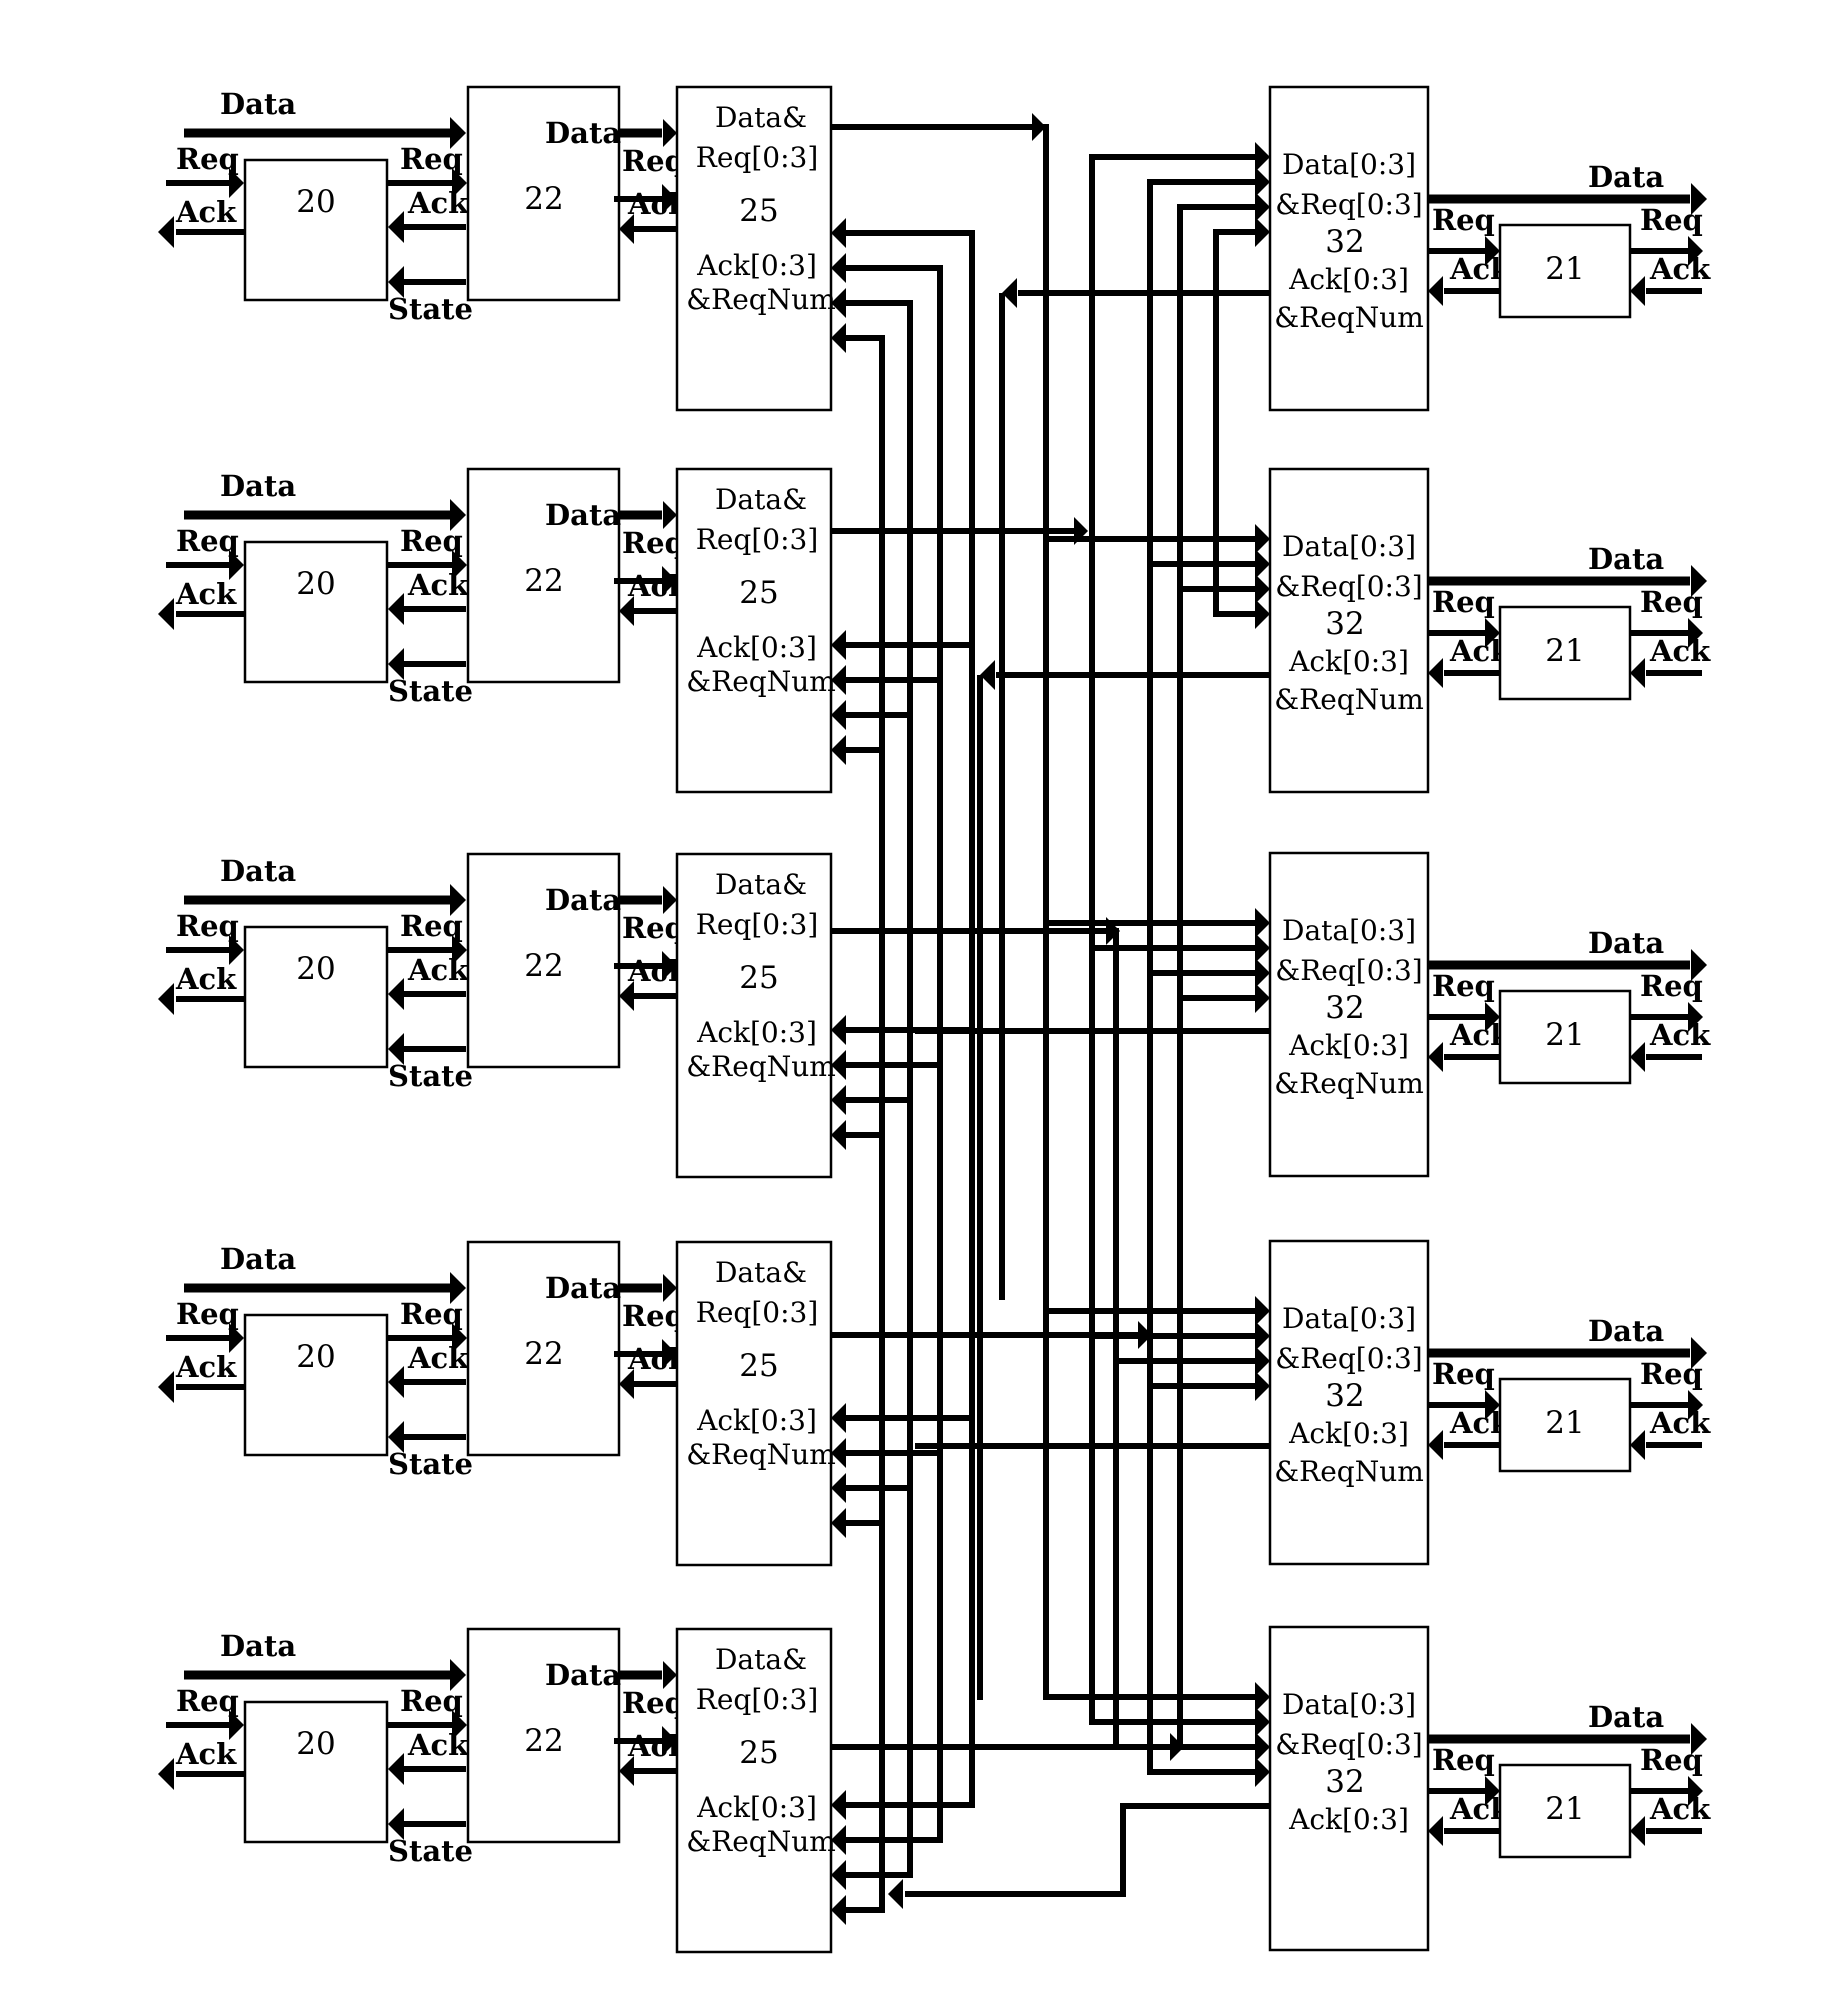 The width and height of the screenshot is (1828, 2003). I want to click on dest-ack-wire, so click(1087, 1850).